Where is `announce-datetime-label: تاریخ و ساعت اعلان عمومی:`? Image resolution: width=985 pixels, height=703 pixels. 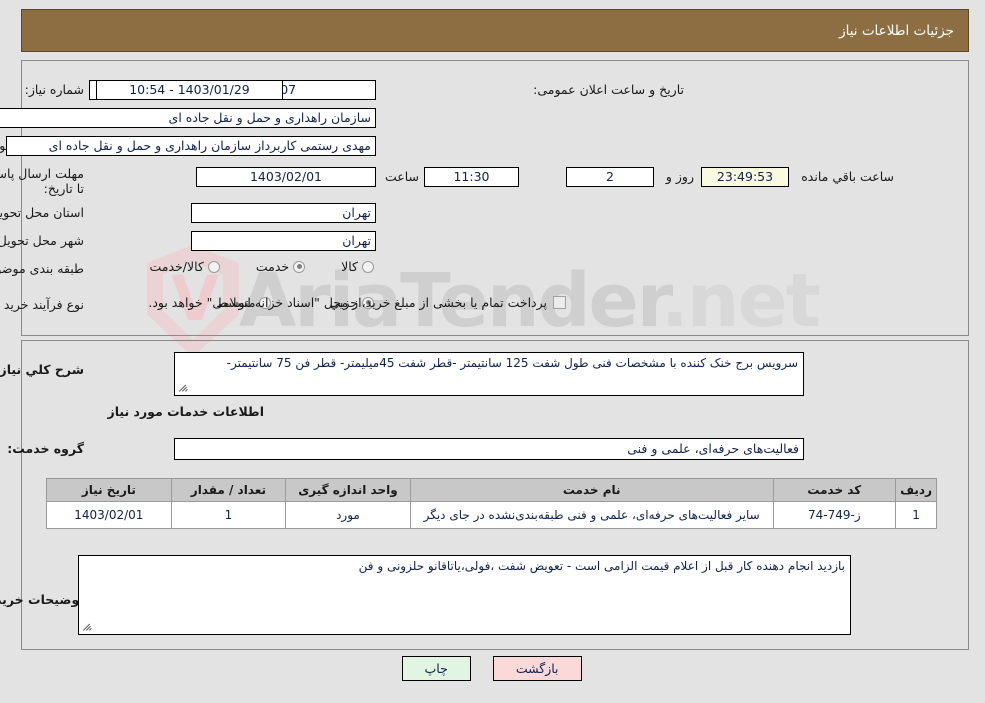
announce-datetime-label: تاریخ و ساعت اعلان عمومی: is located at coordinates (609, 89).